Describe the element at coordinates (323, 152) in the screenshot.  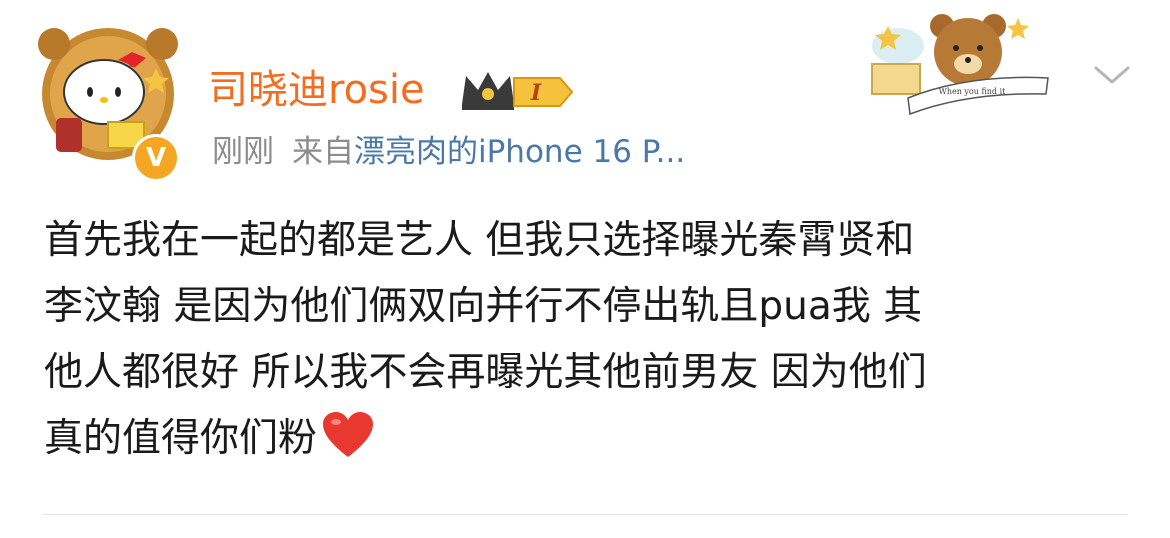
I see `source-prefix: 来自` at that location.